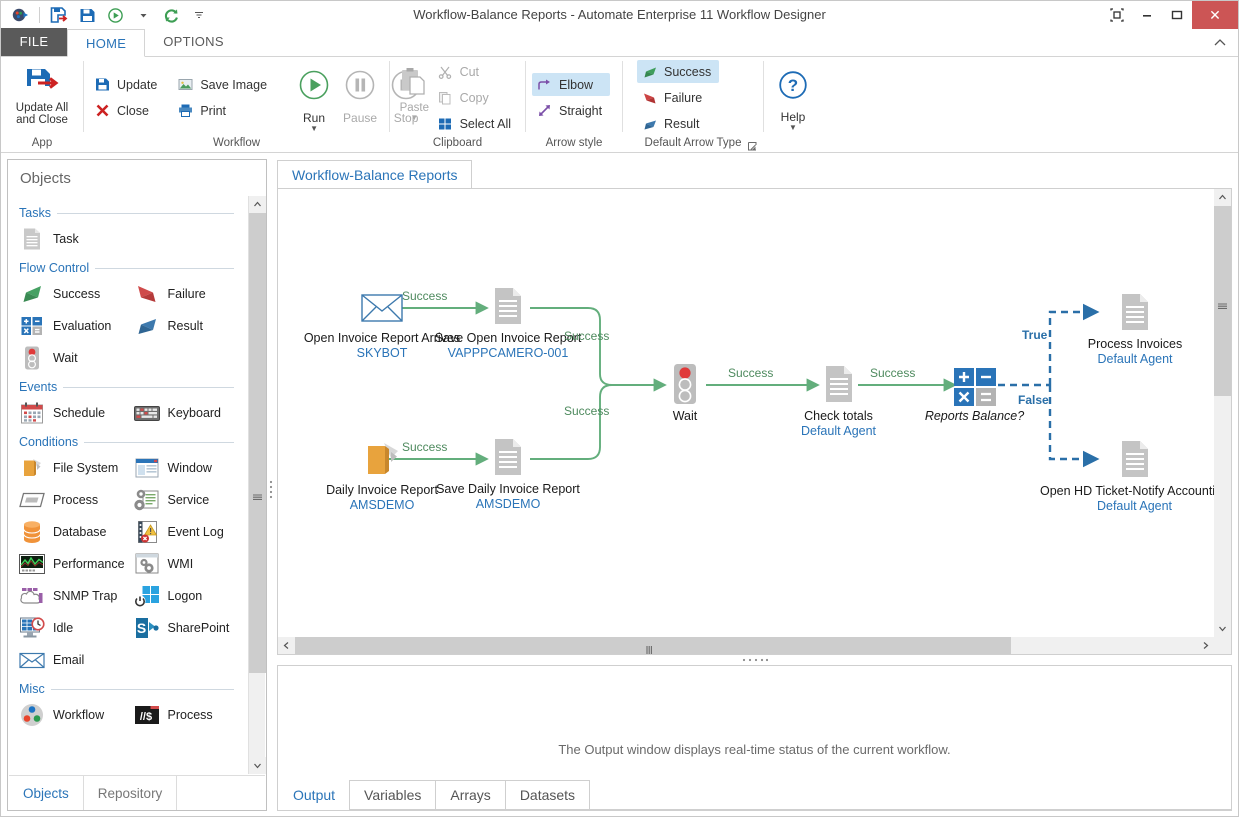  Describe the element at coordinates (194, 413) in the screenshot. I see `object-label: Keyboard` at that location.